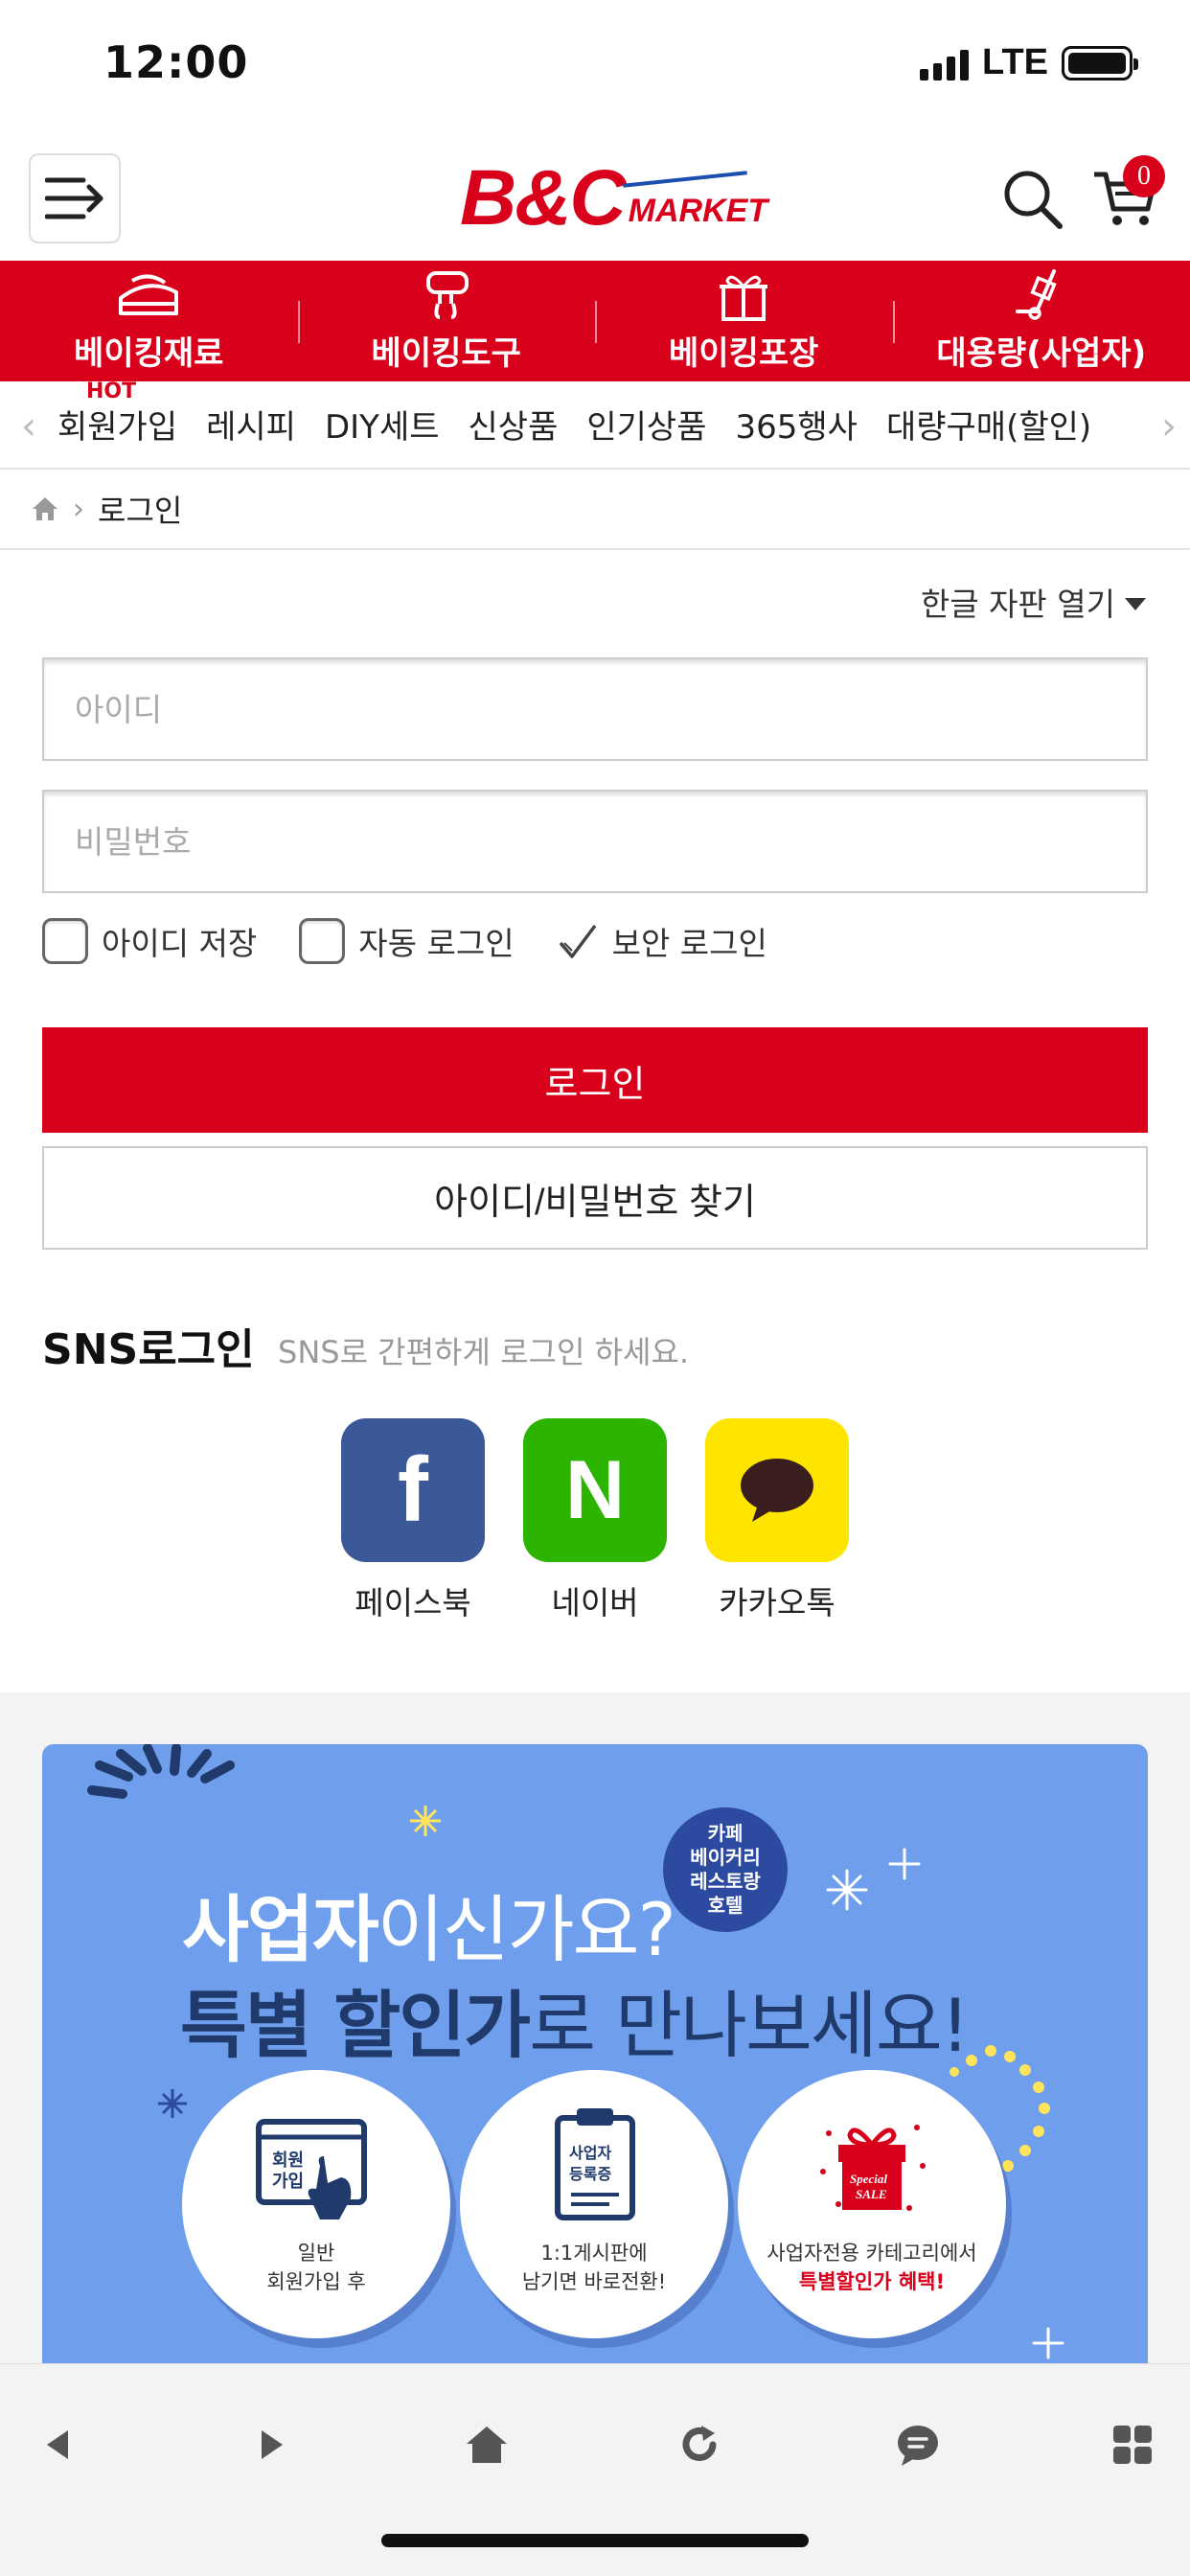 The image size is (1190, 2576). I want to click on refresh-icon, so click(700, 2443).